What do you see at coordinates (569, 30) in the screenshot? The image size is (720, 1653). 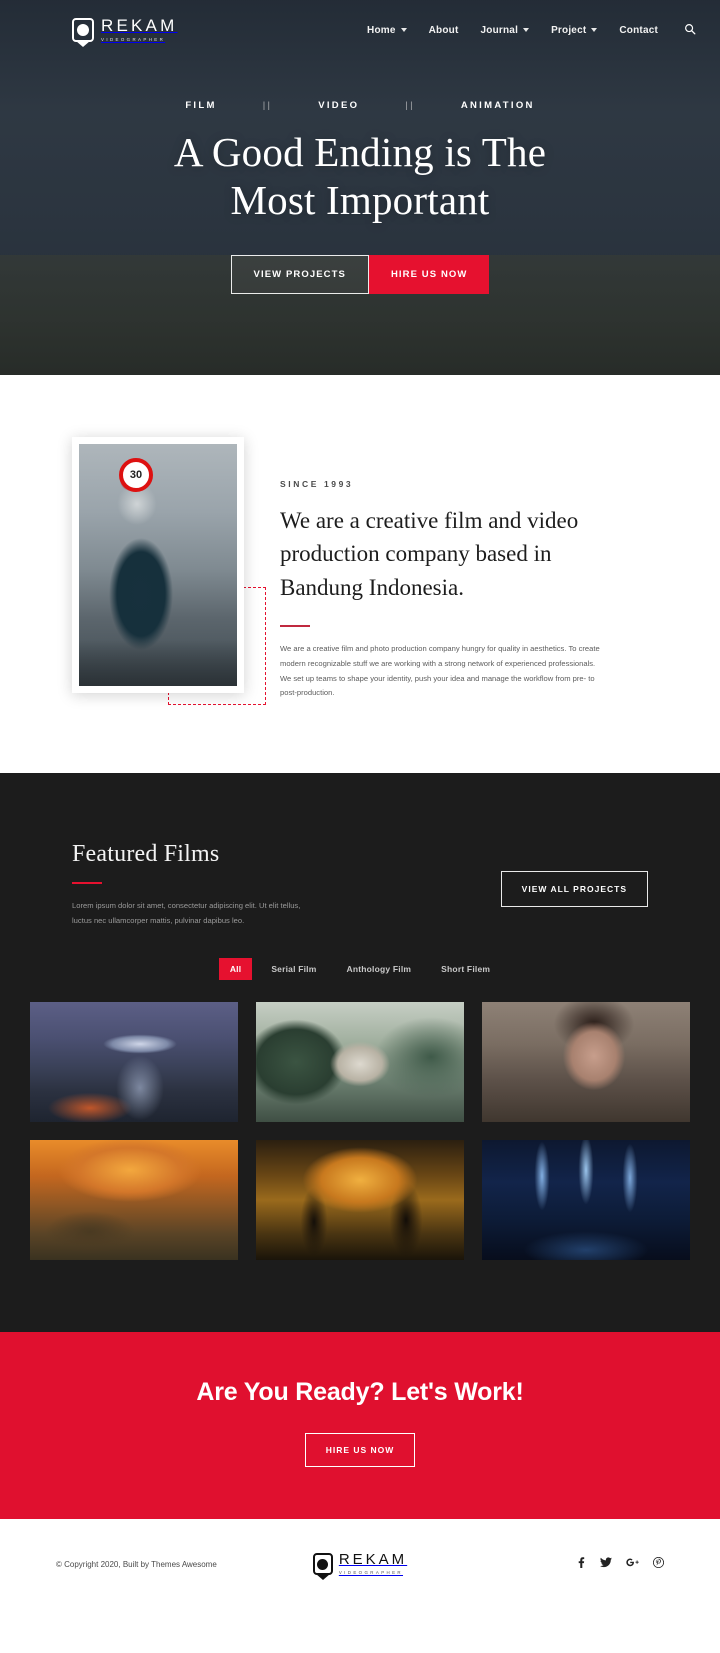 I see `nav-label: Project` at bounding box center [569, 30].